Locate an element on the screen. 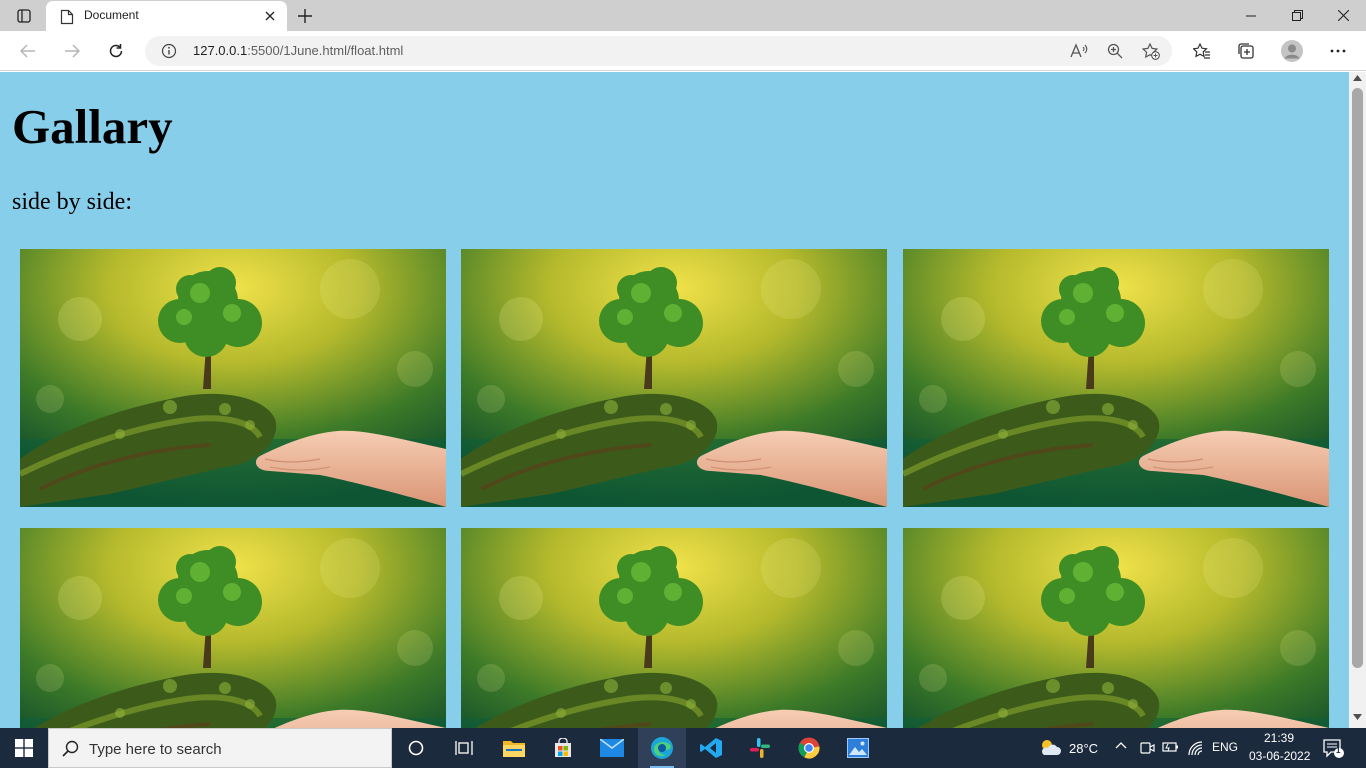 The image size is (1366, 768). scrollbar-thumb is located at coordinates (1357, 378).